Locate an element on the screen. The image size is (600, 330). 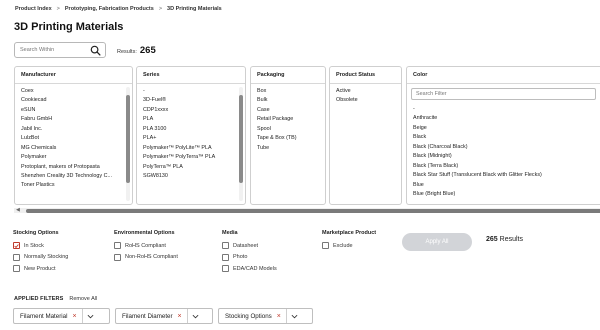
color-filter-input is located at coordinates (505, 94).